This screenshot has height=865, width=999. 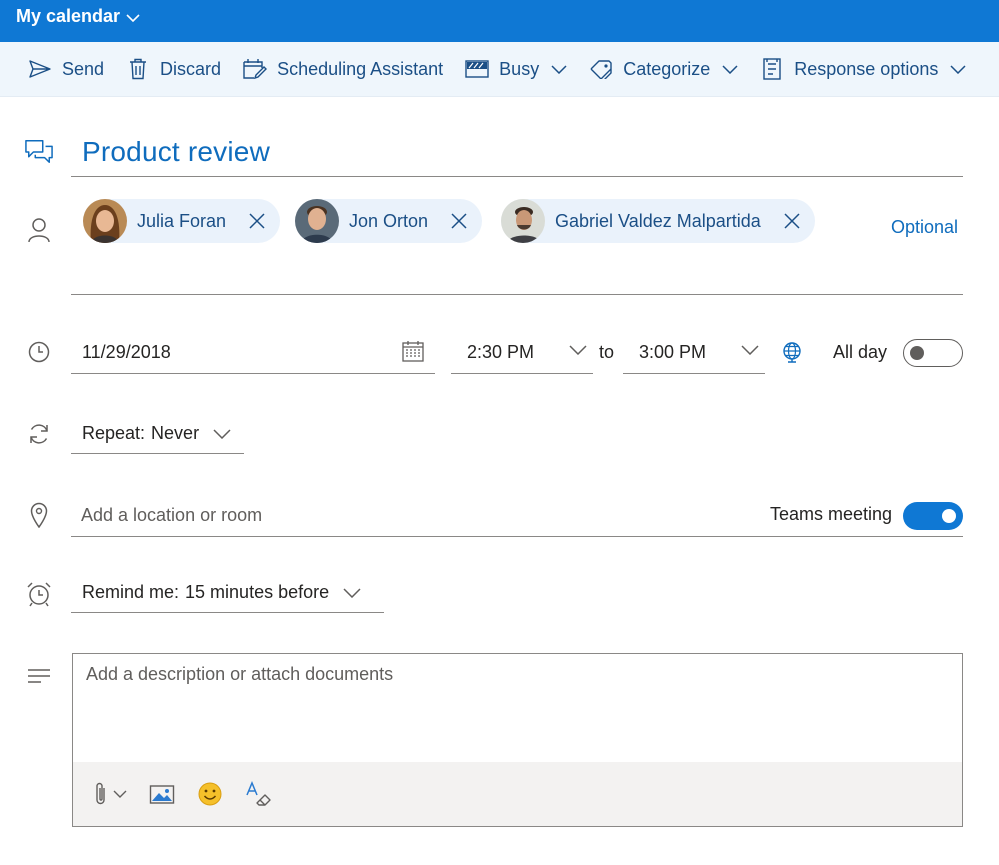 I want to click on scheduling-assistant-button: Scheduling Assistant, so click(x=343, y=69).